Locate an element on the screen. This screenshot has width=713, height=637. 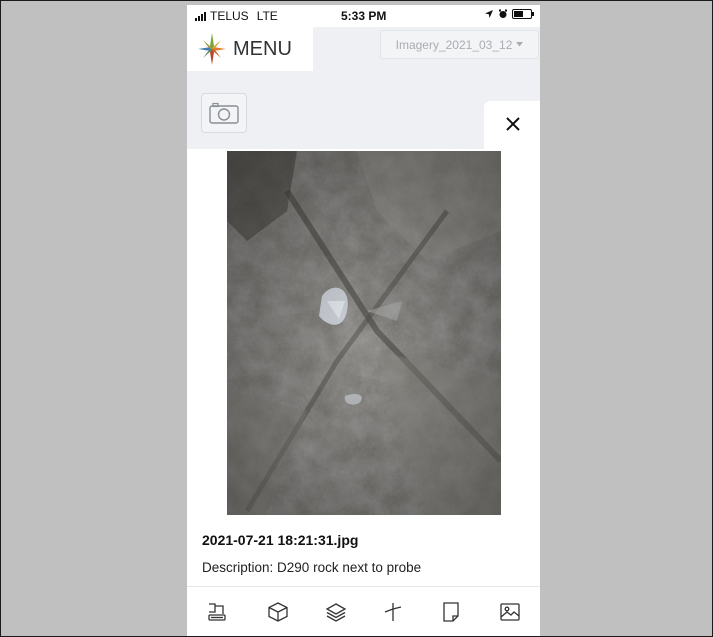
alarm-icon is located at coordinates (503, 13).